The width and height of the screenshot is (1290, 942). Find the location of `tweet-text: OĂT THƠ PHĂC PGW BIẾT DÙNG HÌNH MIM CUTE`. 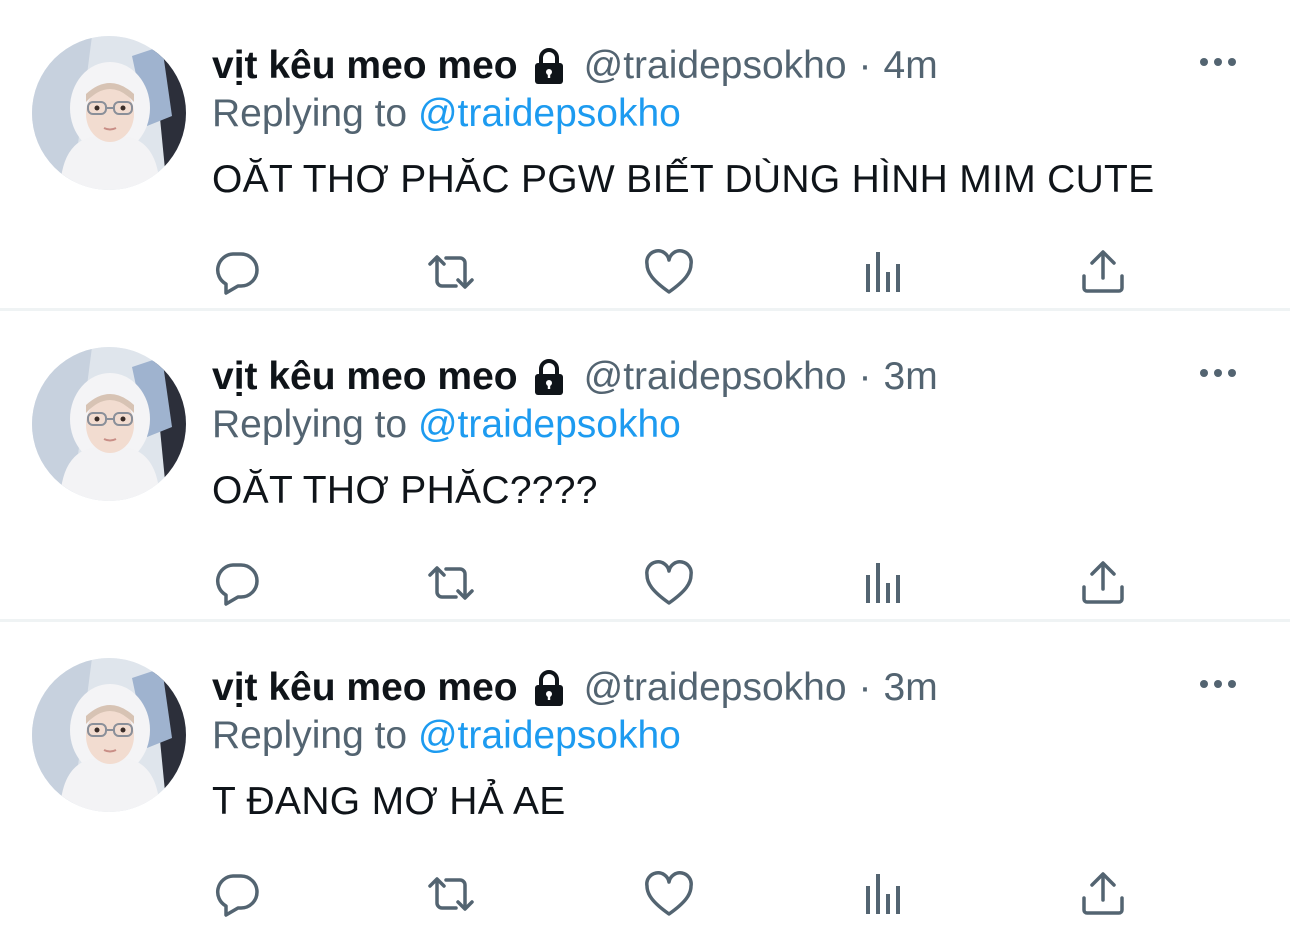

tweet-text: OĂT THƠ PHĂC PGW BIẾT DÙNG HÌNH MIM CUTE is located at coordinates (683, 179).